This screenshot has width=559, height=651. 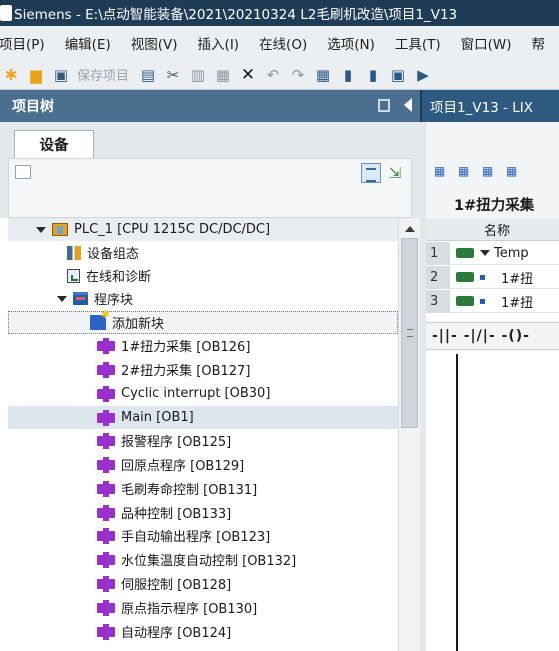 I want to click on insert-network-icon: ▦, so click(x=492, y=172).